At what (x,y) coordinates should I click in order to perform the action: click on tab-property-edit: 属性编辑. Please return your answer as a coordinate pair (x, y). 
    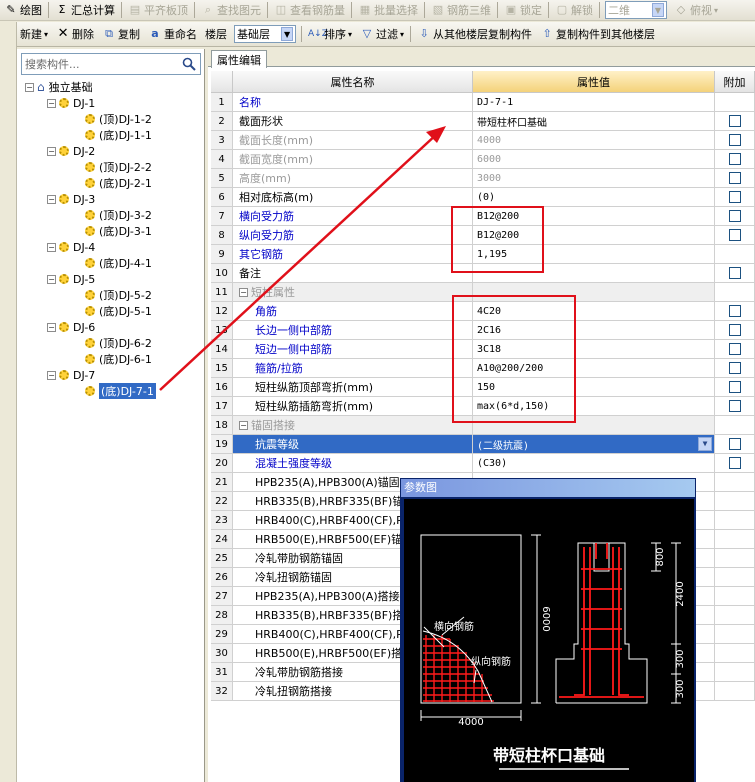
    Looking at the image, I should click on (239, 59).